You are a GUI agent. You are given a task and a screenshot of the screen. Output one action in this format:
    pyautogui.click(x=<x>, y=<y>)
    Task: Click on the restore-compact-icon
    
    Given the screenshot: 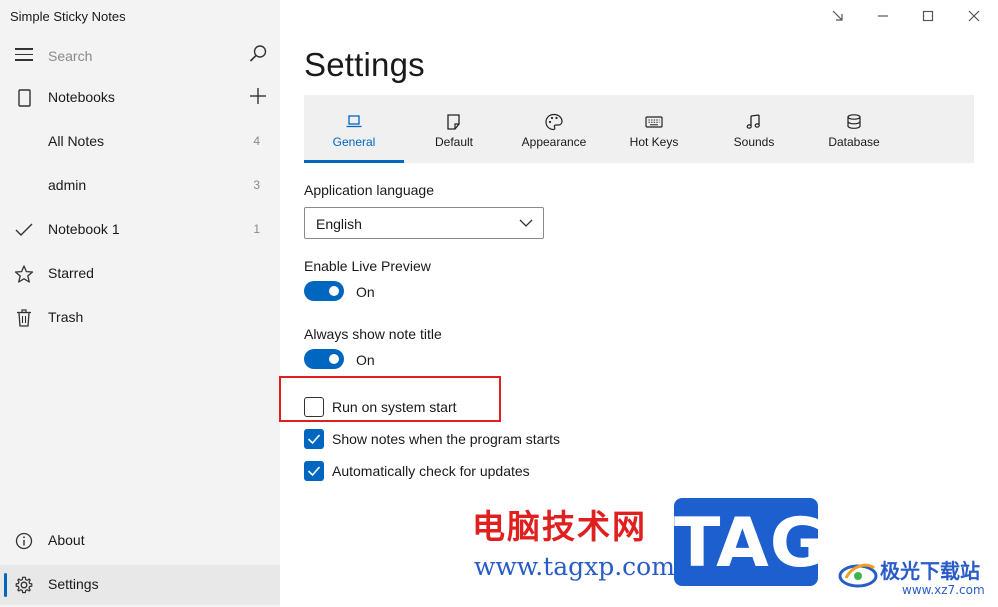 What is the action you would take?
    pyautogui.click(x=838, y=16)
    